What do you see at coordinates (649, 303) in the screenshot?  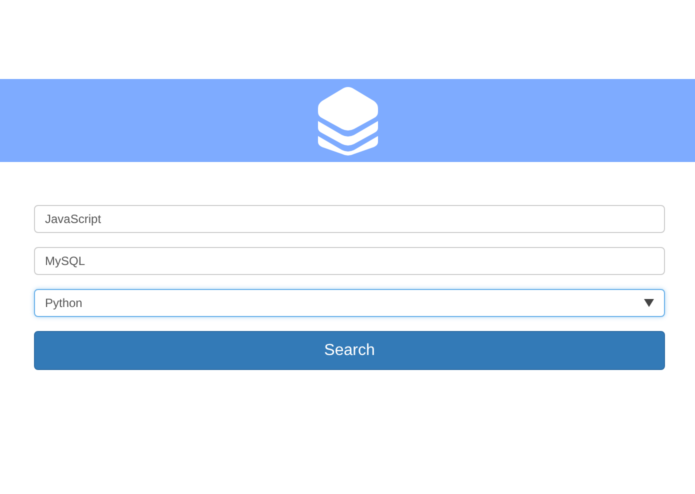 I see `caret-icon` at bounding box center [649, 303].